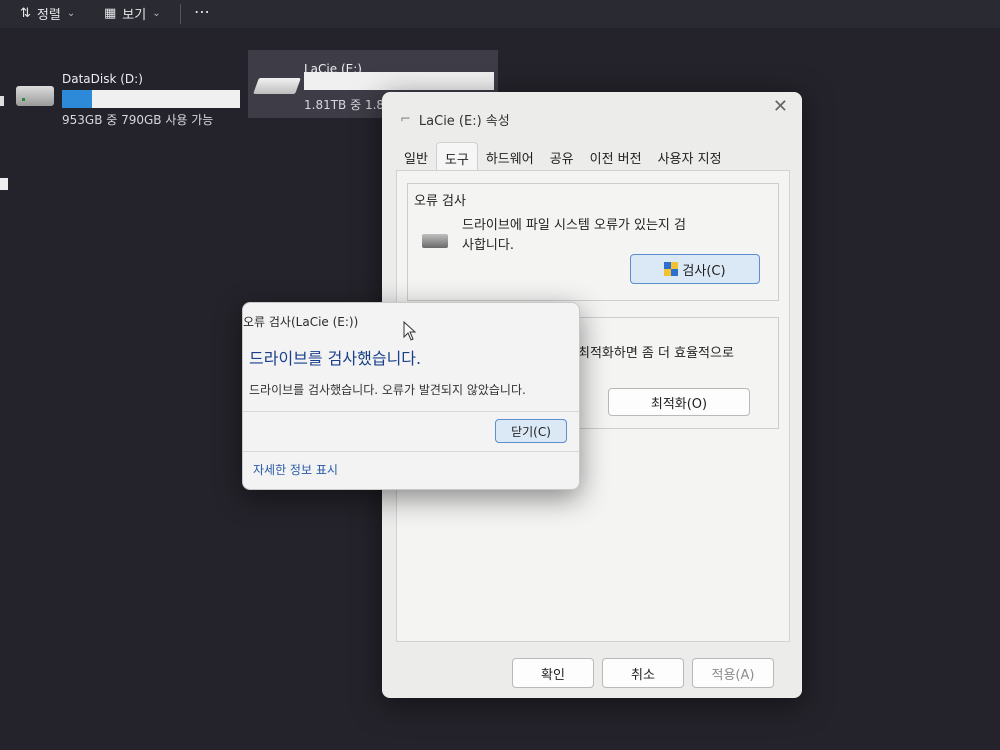  What do you see at coordinates (656, 353) in the screenshot?
I see `optimize-description: 최적화하면 좀 더 효율적으로` at bounding box center [656, 353].